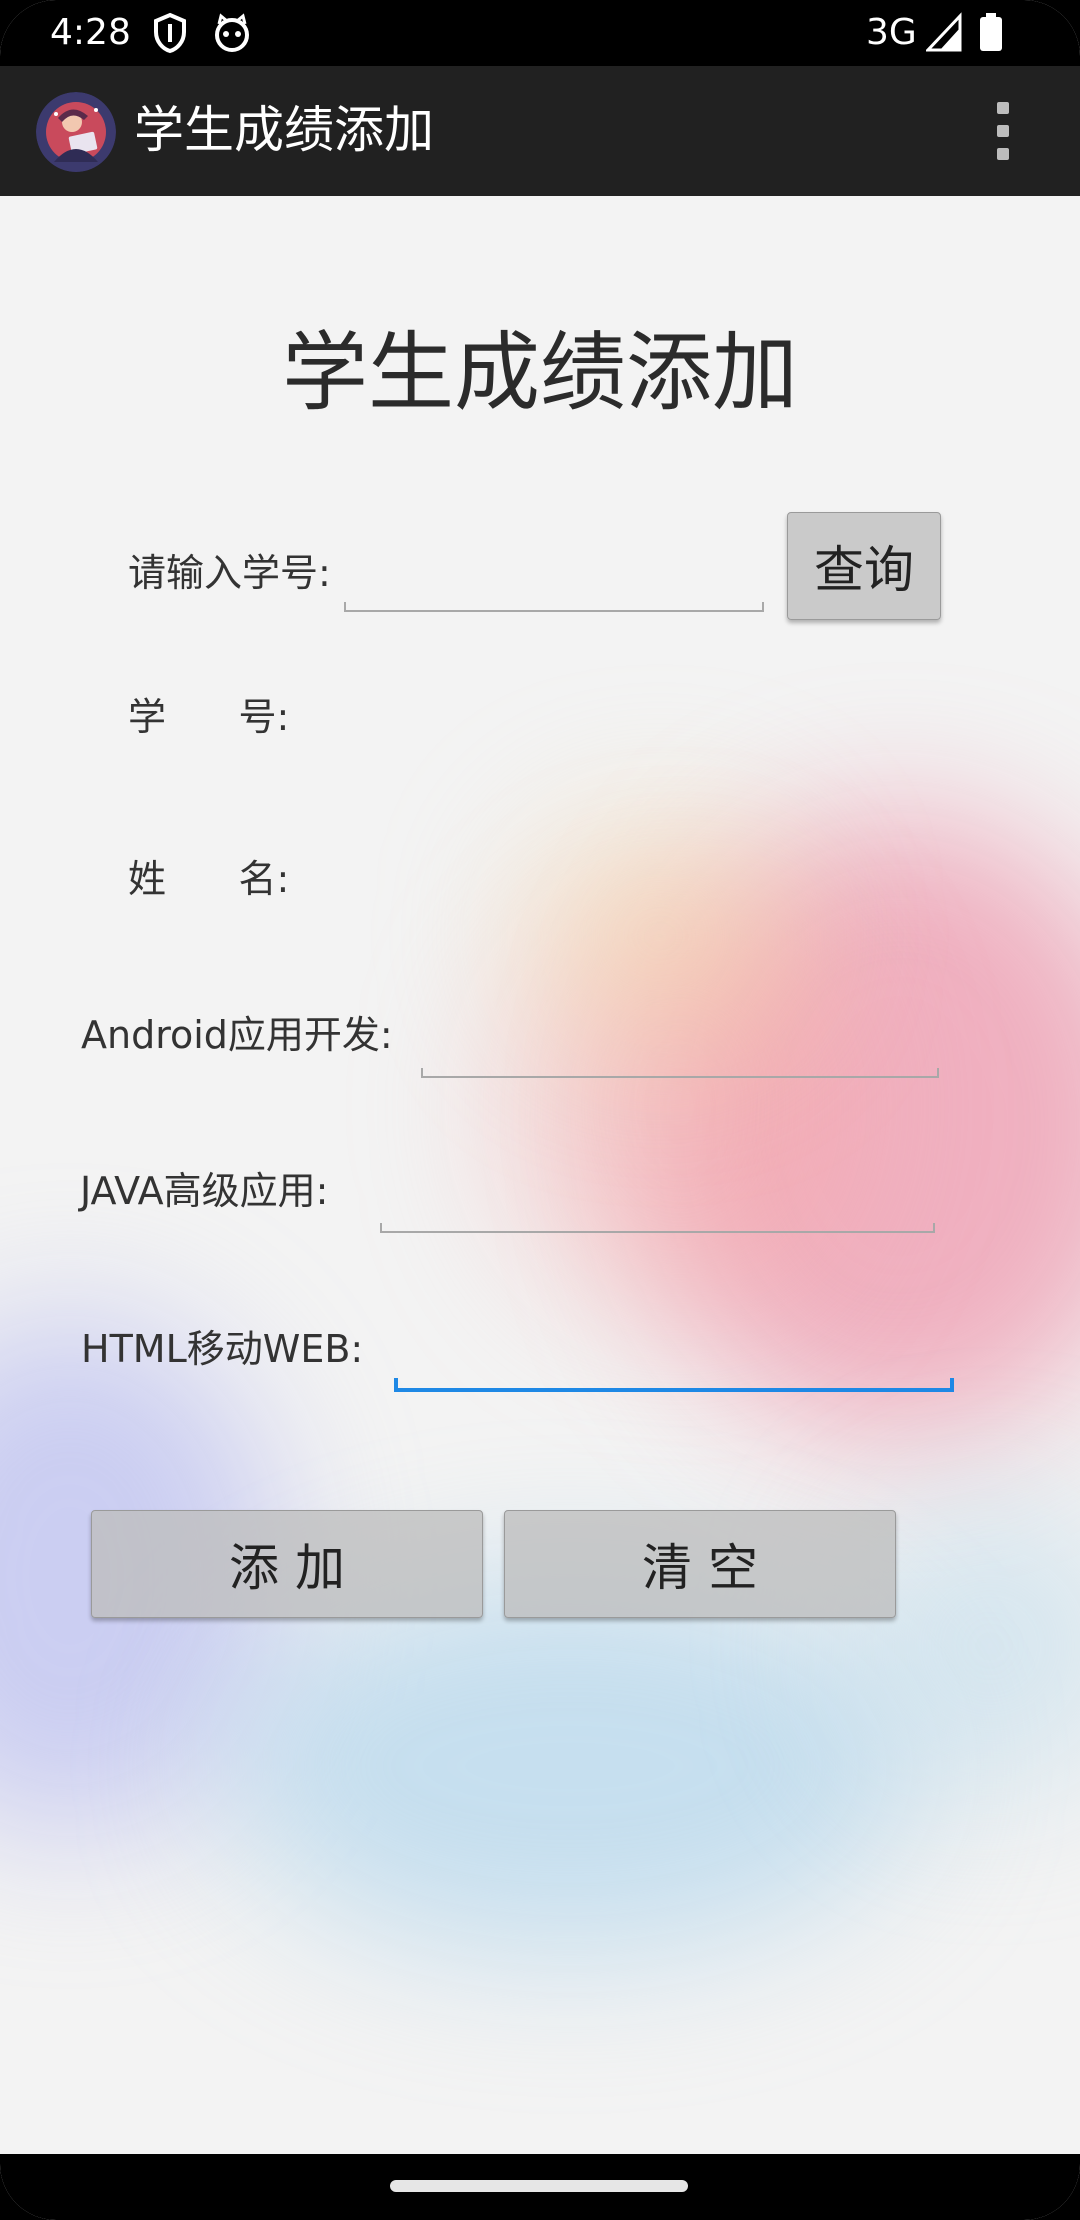 Image resolution: width=1080 pixels, height=2220 pixels. I want to click on app-bar: 学生成绩添加, so click(540, 131).